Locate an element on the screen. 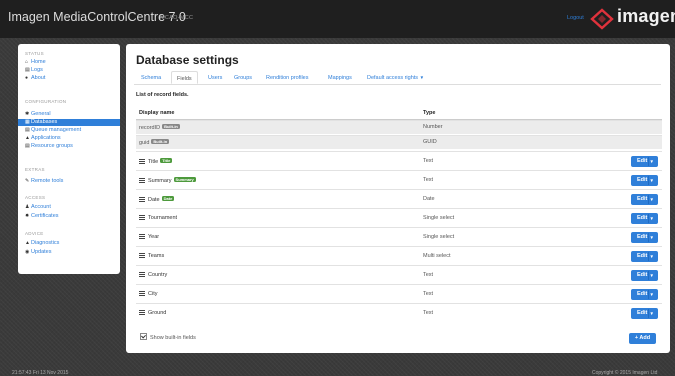 This screenshot has height=376, width=675. field-name: Teams is located at coordinates (151, 256).